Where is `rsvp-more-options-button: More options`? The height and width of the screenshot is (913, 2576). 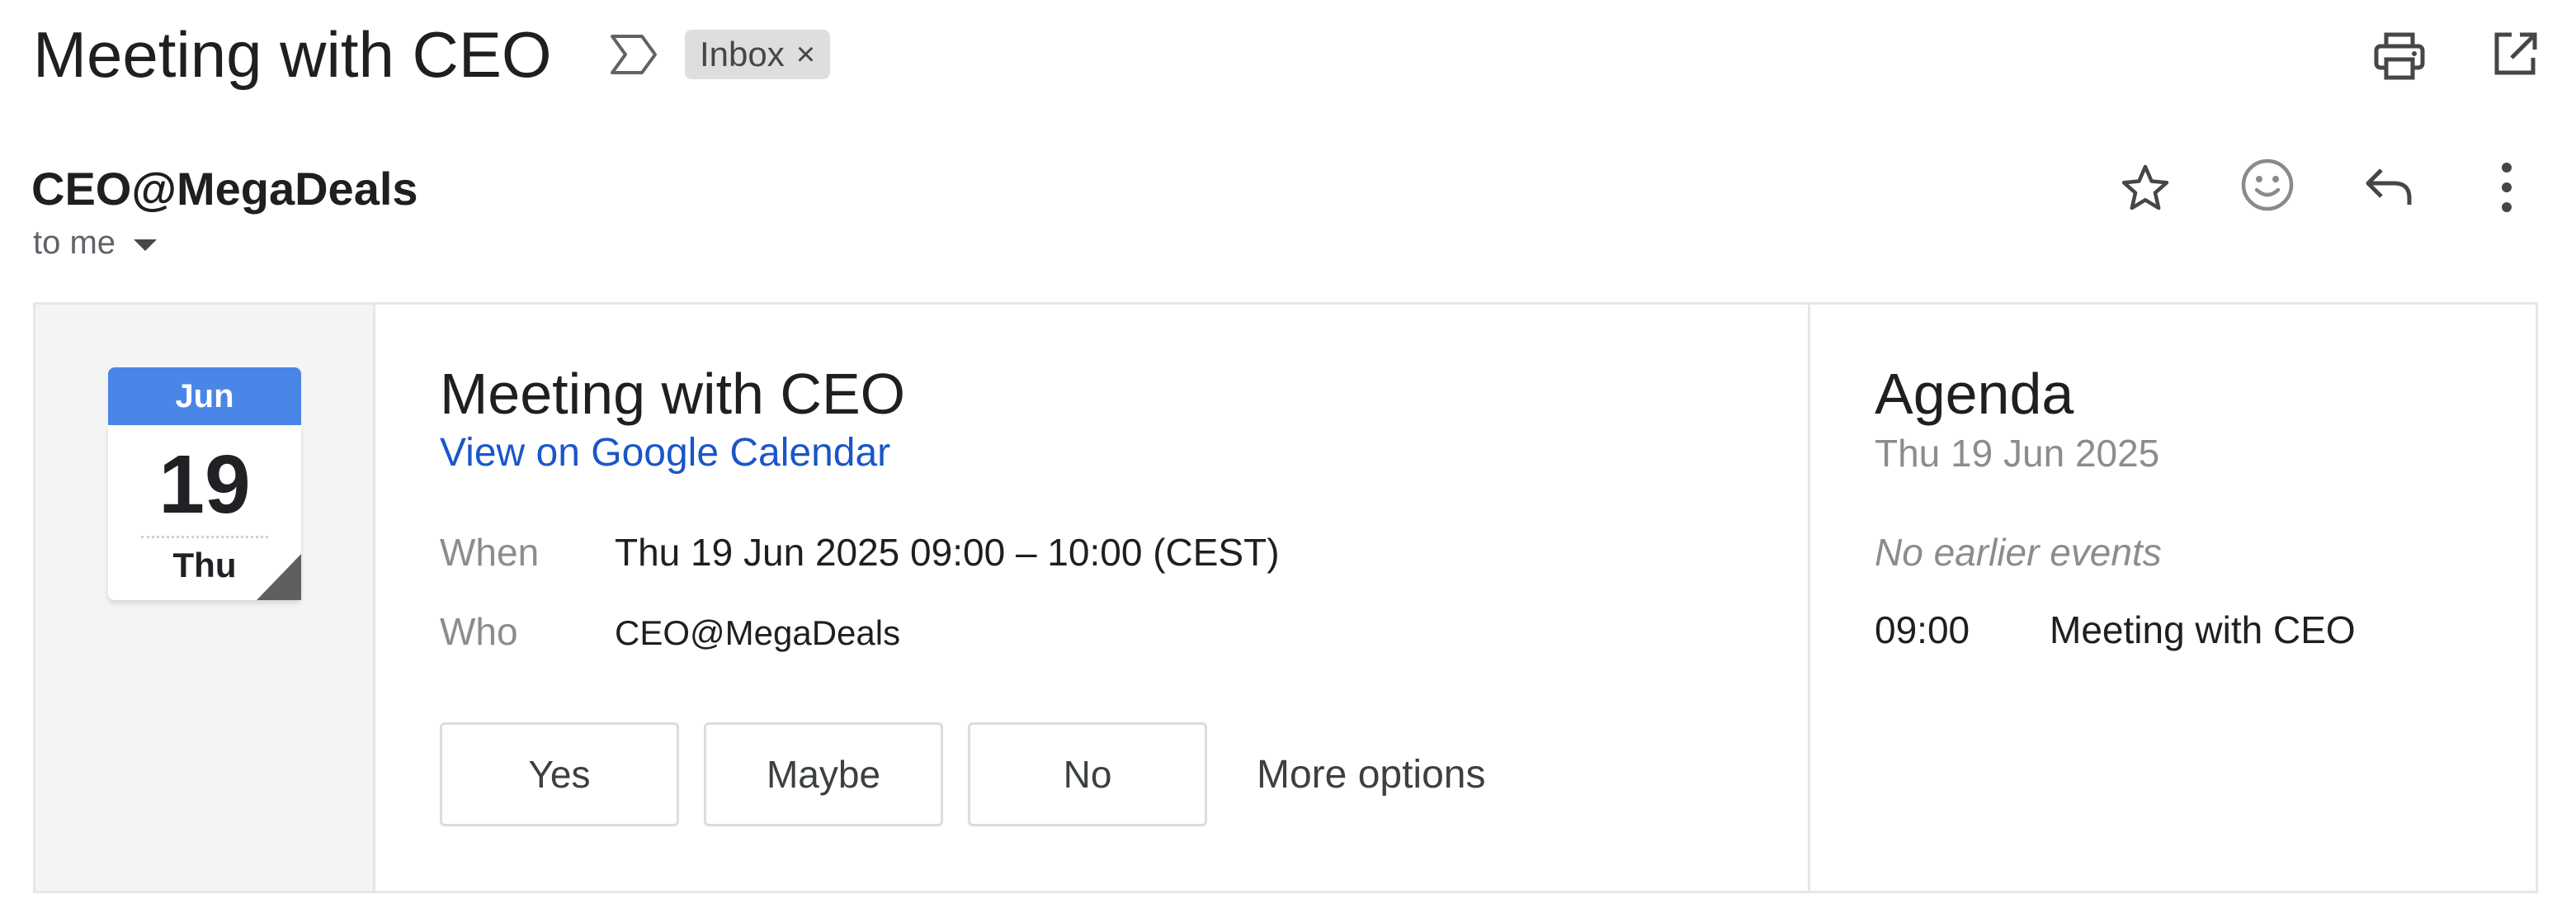
rsvp-more-options-button: More options is located at coordinates (1371, 774).